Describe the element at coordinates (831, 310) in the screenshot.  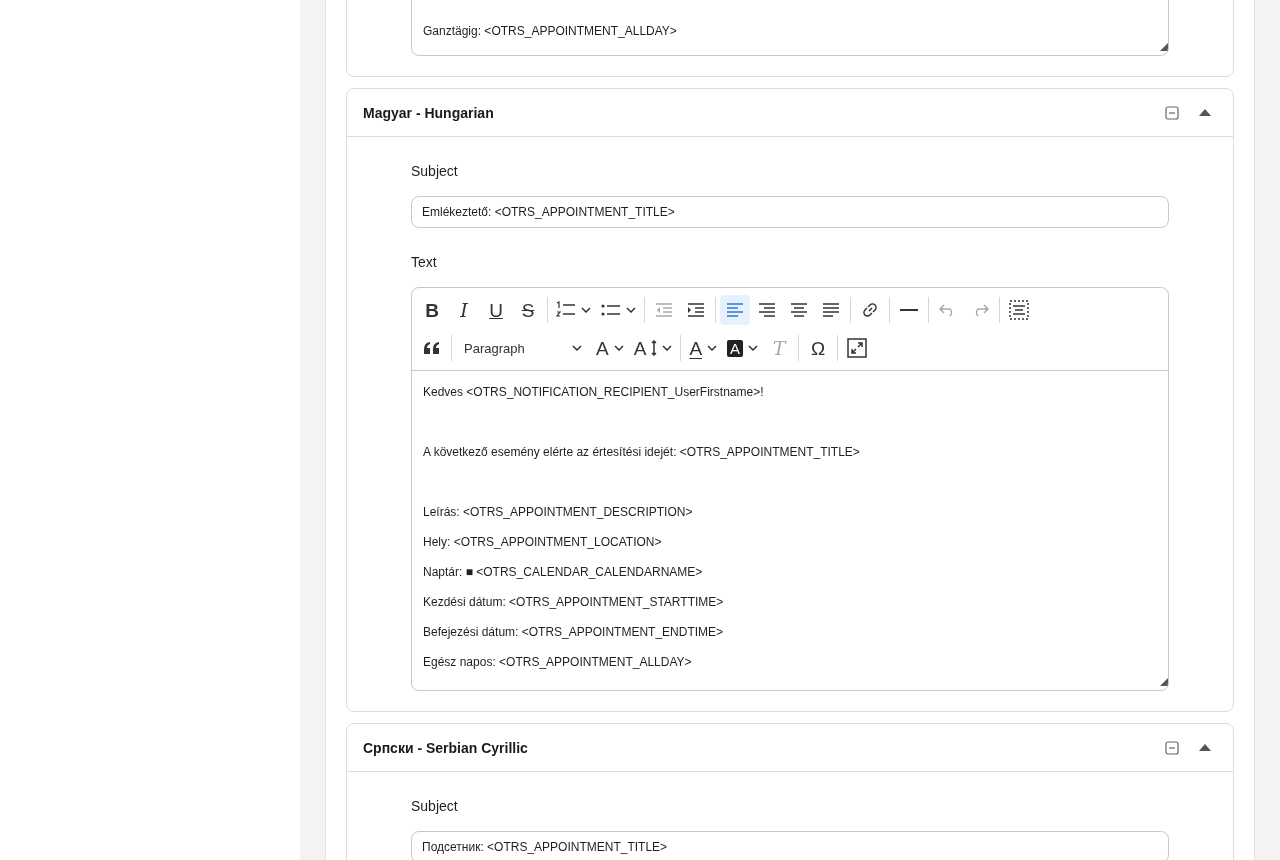
I see `justify-icon` at that location.